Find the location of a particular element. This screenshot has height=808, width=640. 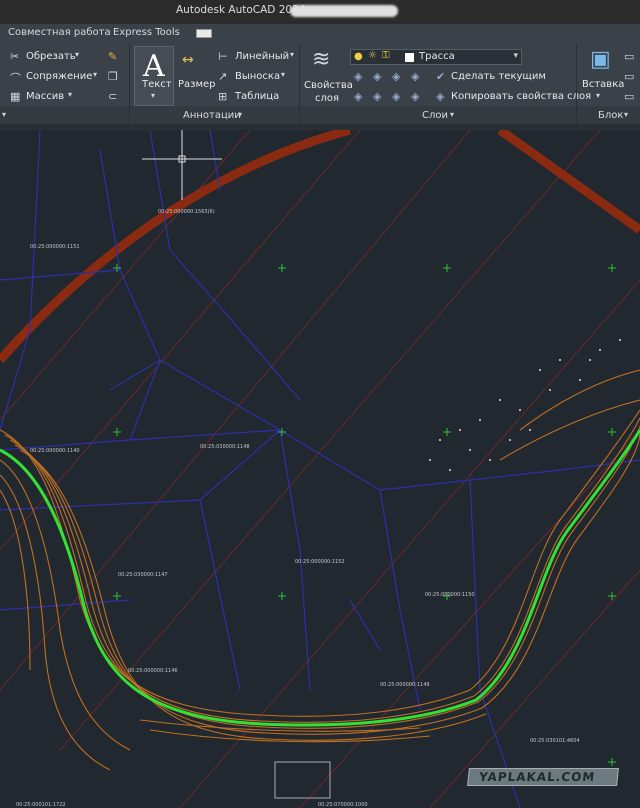

block-panel-label: Блок is located at coordinates (610, 115).